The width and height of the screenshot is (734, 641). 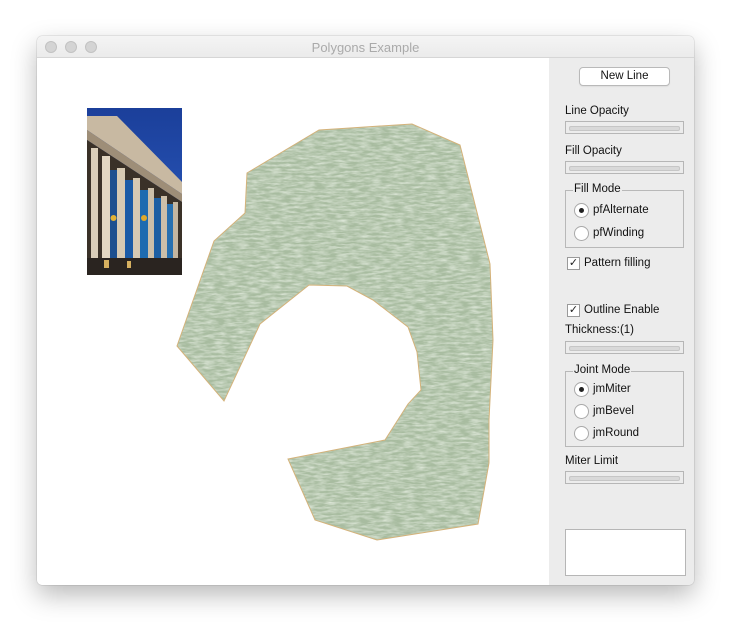 What do you see at coordinates (593, 151) in the screenshot?
I see `fill-opacity-label: Fill Opacity` at bounding box center [593, 151].